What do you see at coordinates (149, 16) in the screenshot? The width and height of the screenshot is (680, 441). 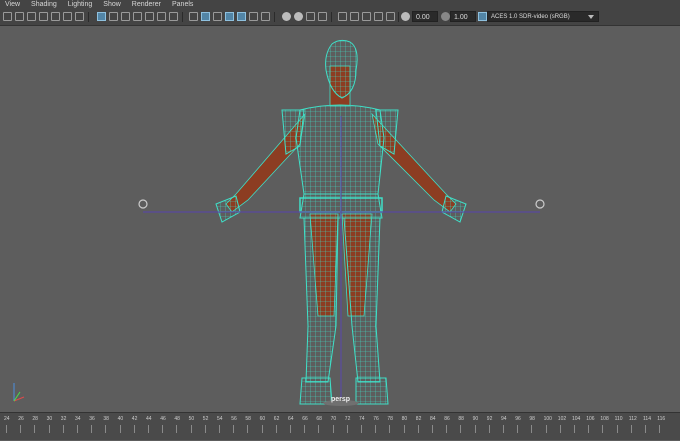 I see `safe-title-icon` at bounding box center [149, 16].